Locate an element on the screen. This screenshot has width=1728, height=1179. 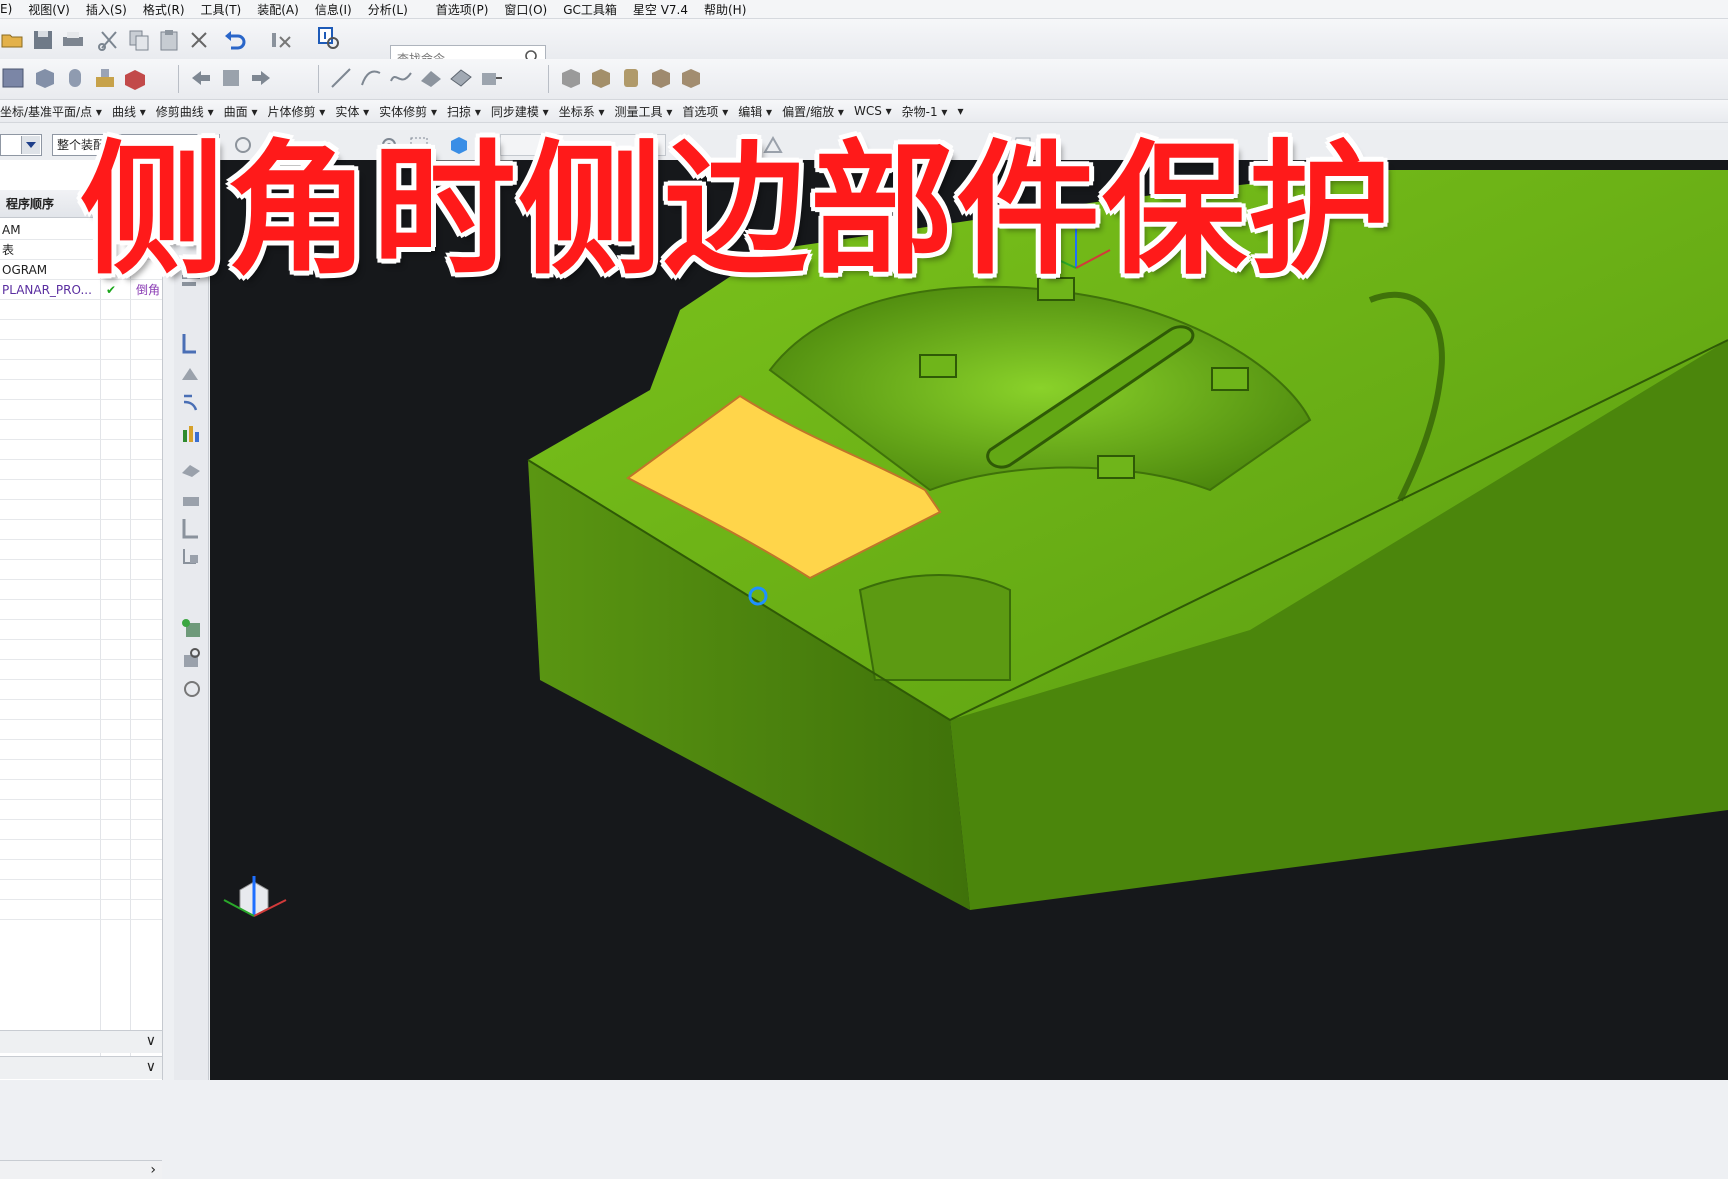
boolean-icon is located at coordinates (135, 78).